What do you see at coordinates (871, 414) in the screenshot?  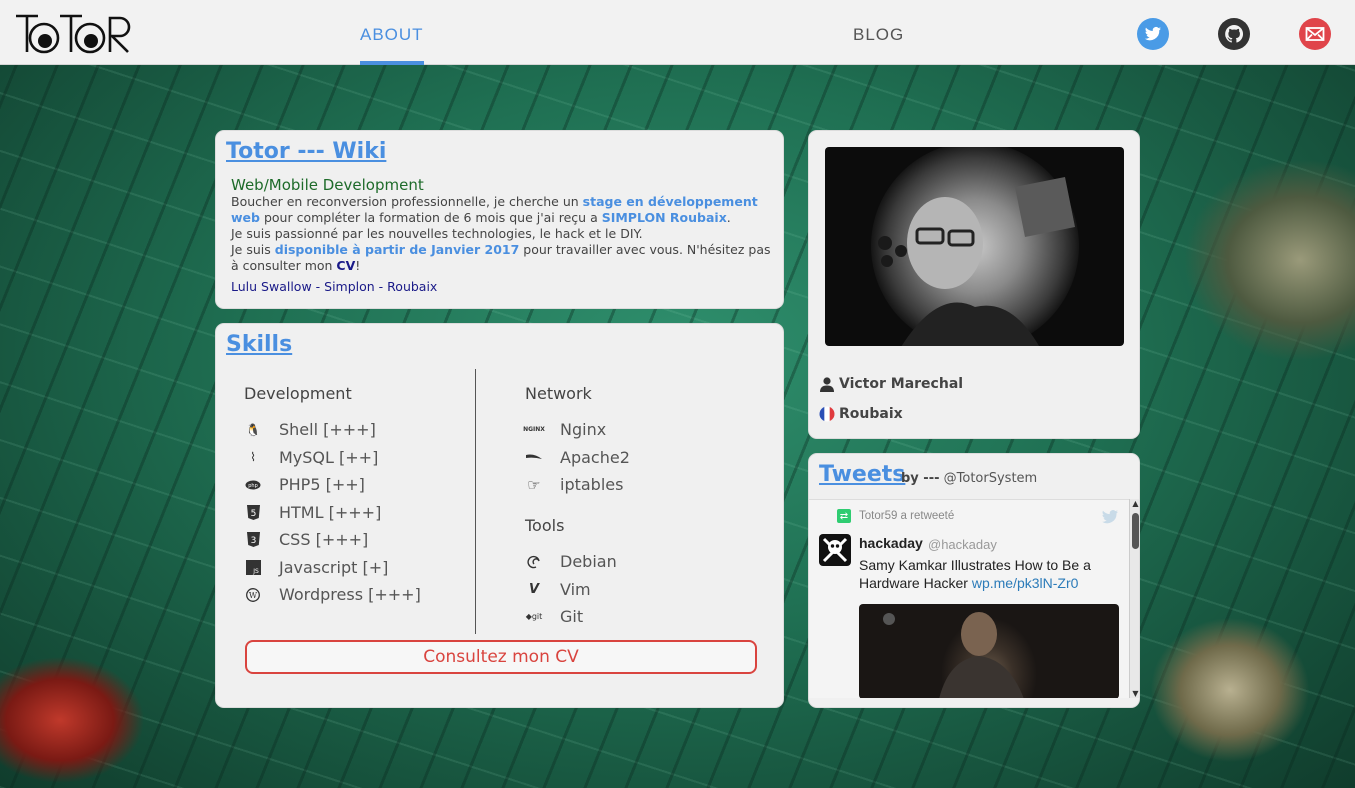 I see `profile-city: Roubaix` at bounding box center [871, 414].